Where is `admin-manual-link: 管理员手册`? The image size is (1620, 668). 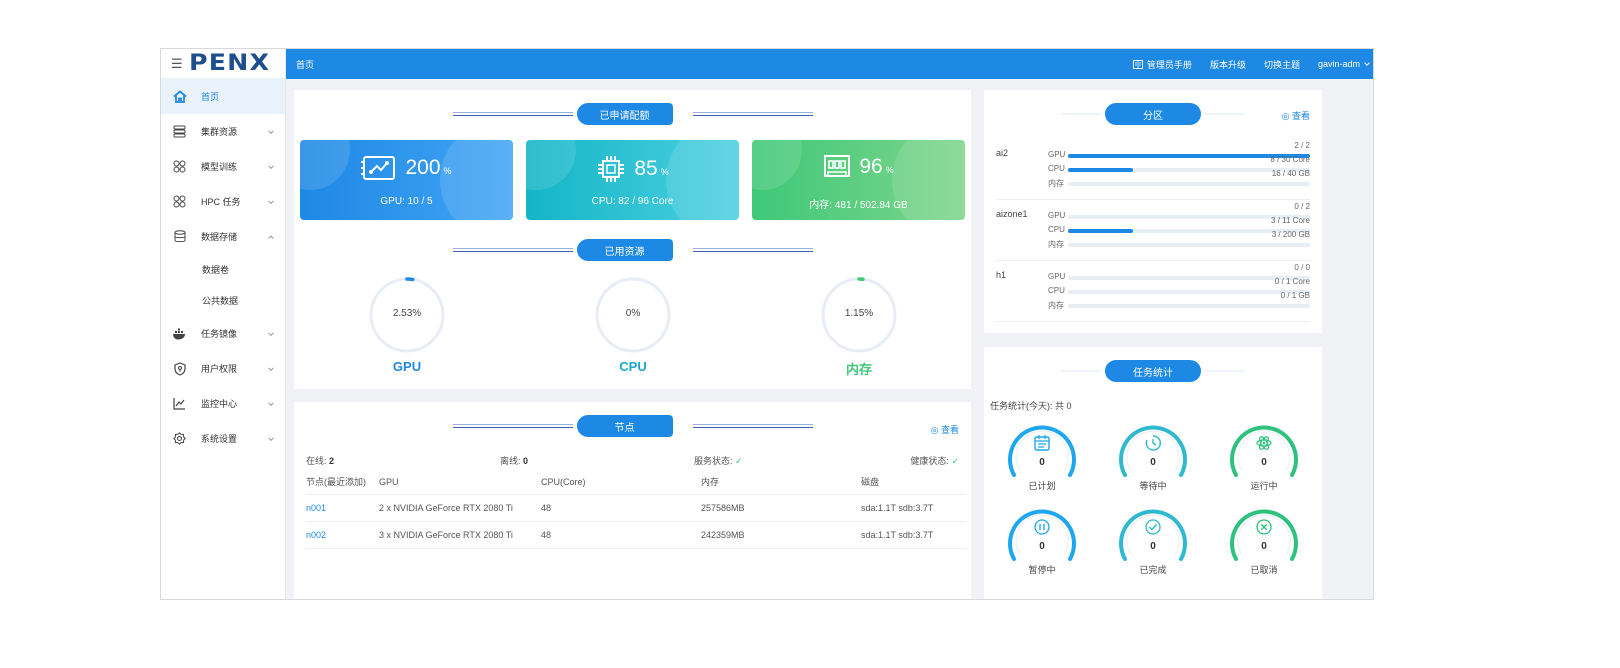 admin-manual-link: 管理员手册 is located at coordinates (1162, 64).